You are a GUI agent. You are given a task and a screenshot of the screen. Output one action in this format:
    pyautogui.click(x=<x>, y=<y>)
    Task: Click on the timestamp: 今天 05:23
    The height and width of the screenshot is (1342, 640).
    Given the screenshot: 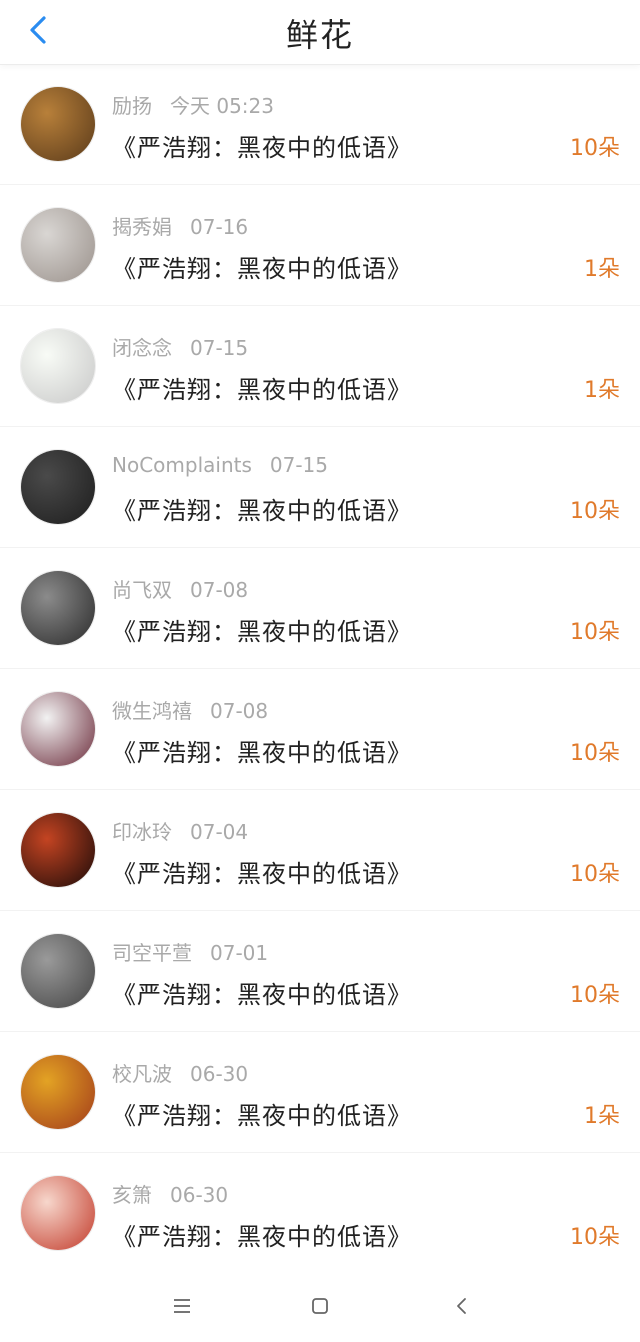 What is the action you would take?
    pyautogui.click(x=222, y=106)
    